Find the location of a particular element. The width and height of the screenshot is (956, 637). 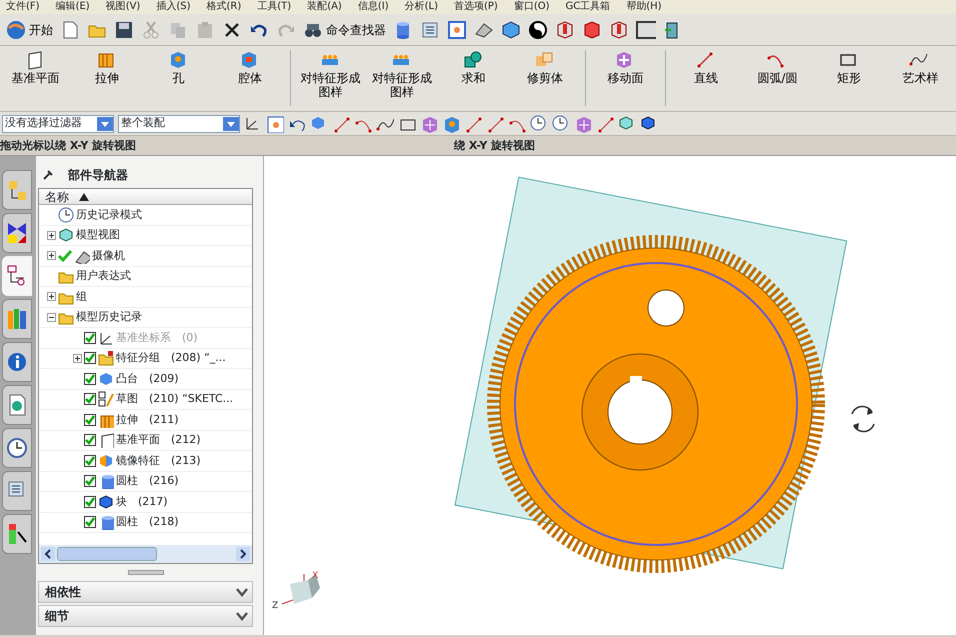

toolbar-button: 基准平面 is located at coordinates (36, 68).